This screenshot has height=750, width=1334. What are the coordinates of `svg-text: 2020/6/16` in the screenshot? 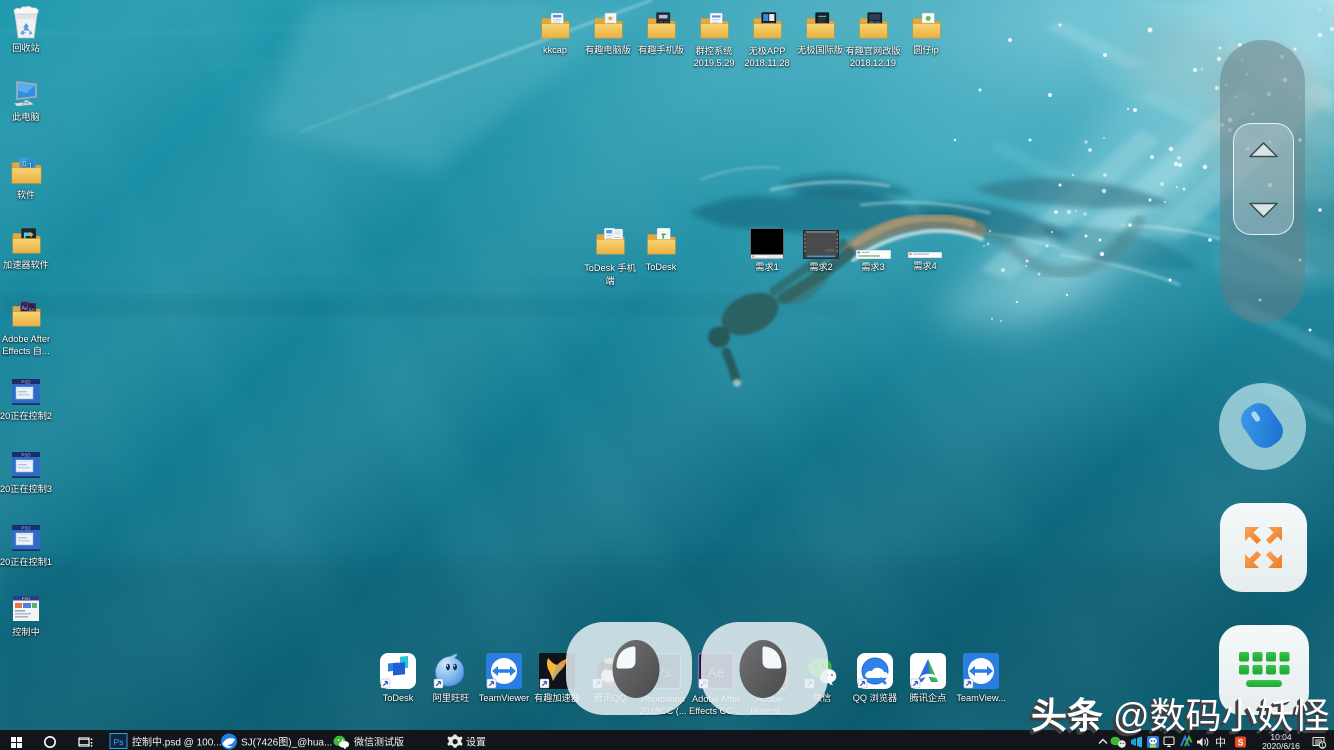 It's located at (1281, 745).